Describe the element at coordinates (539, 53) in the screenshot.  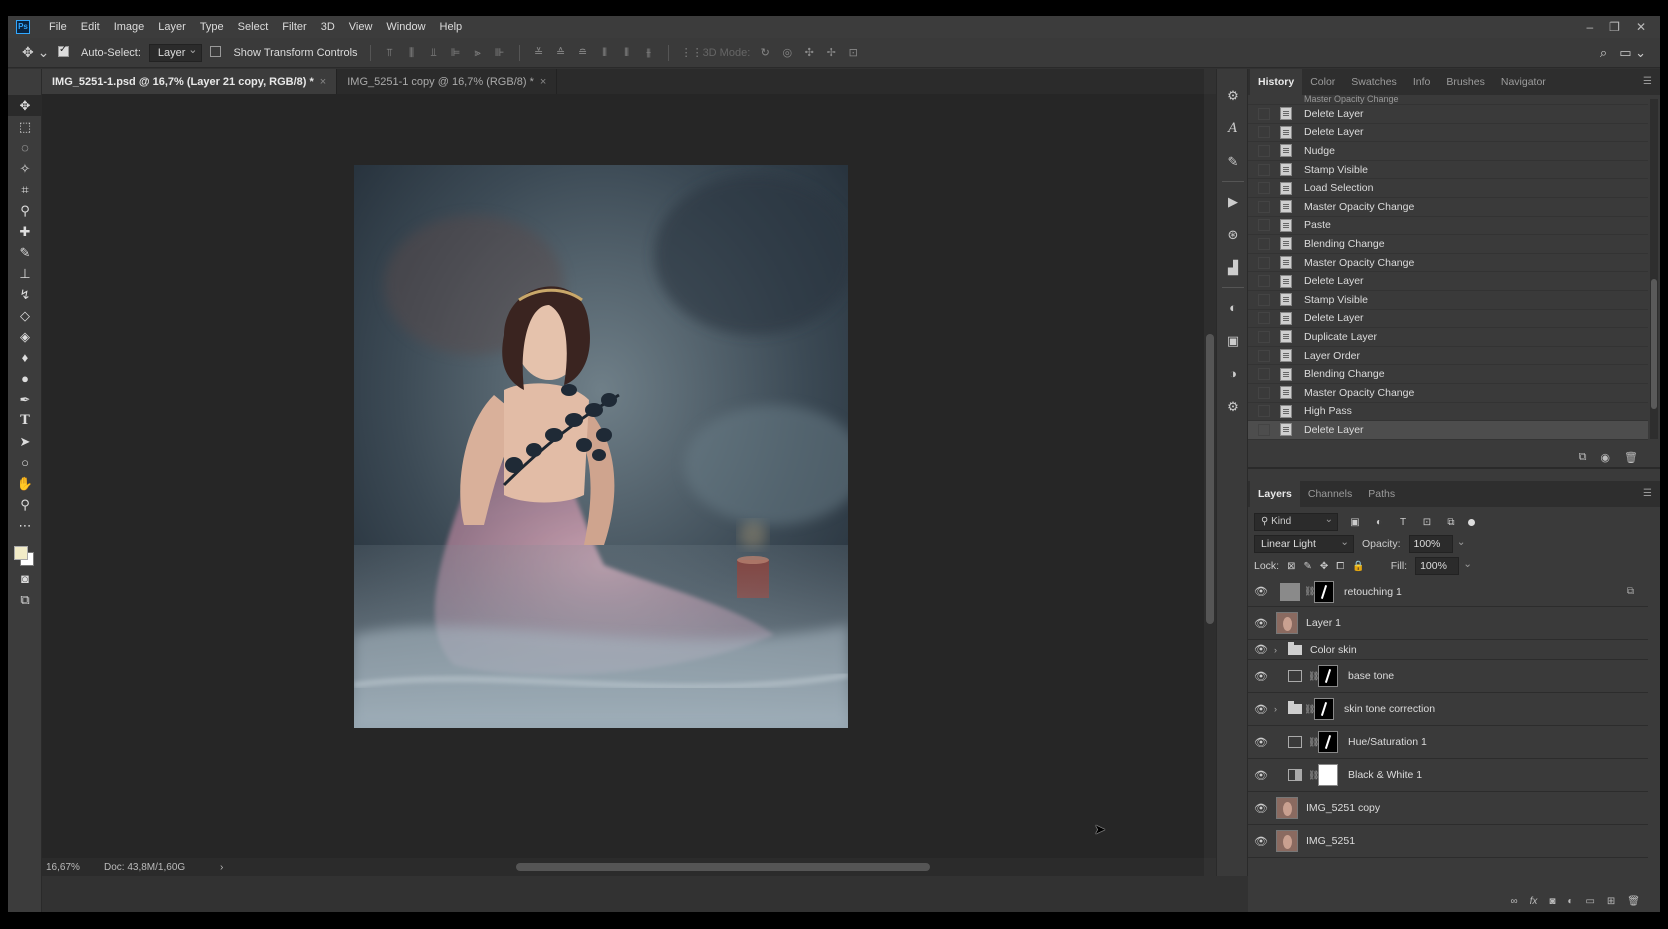
I see `distribute-top-icon: ≚` at that location.